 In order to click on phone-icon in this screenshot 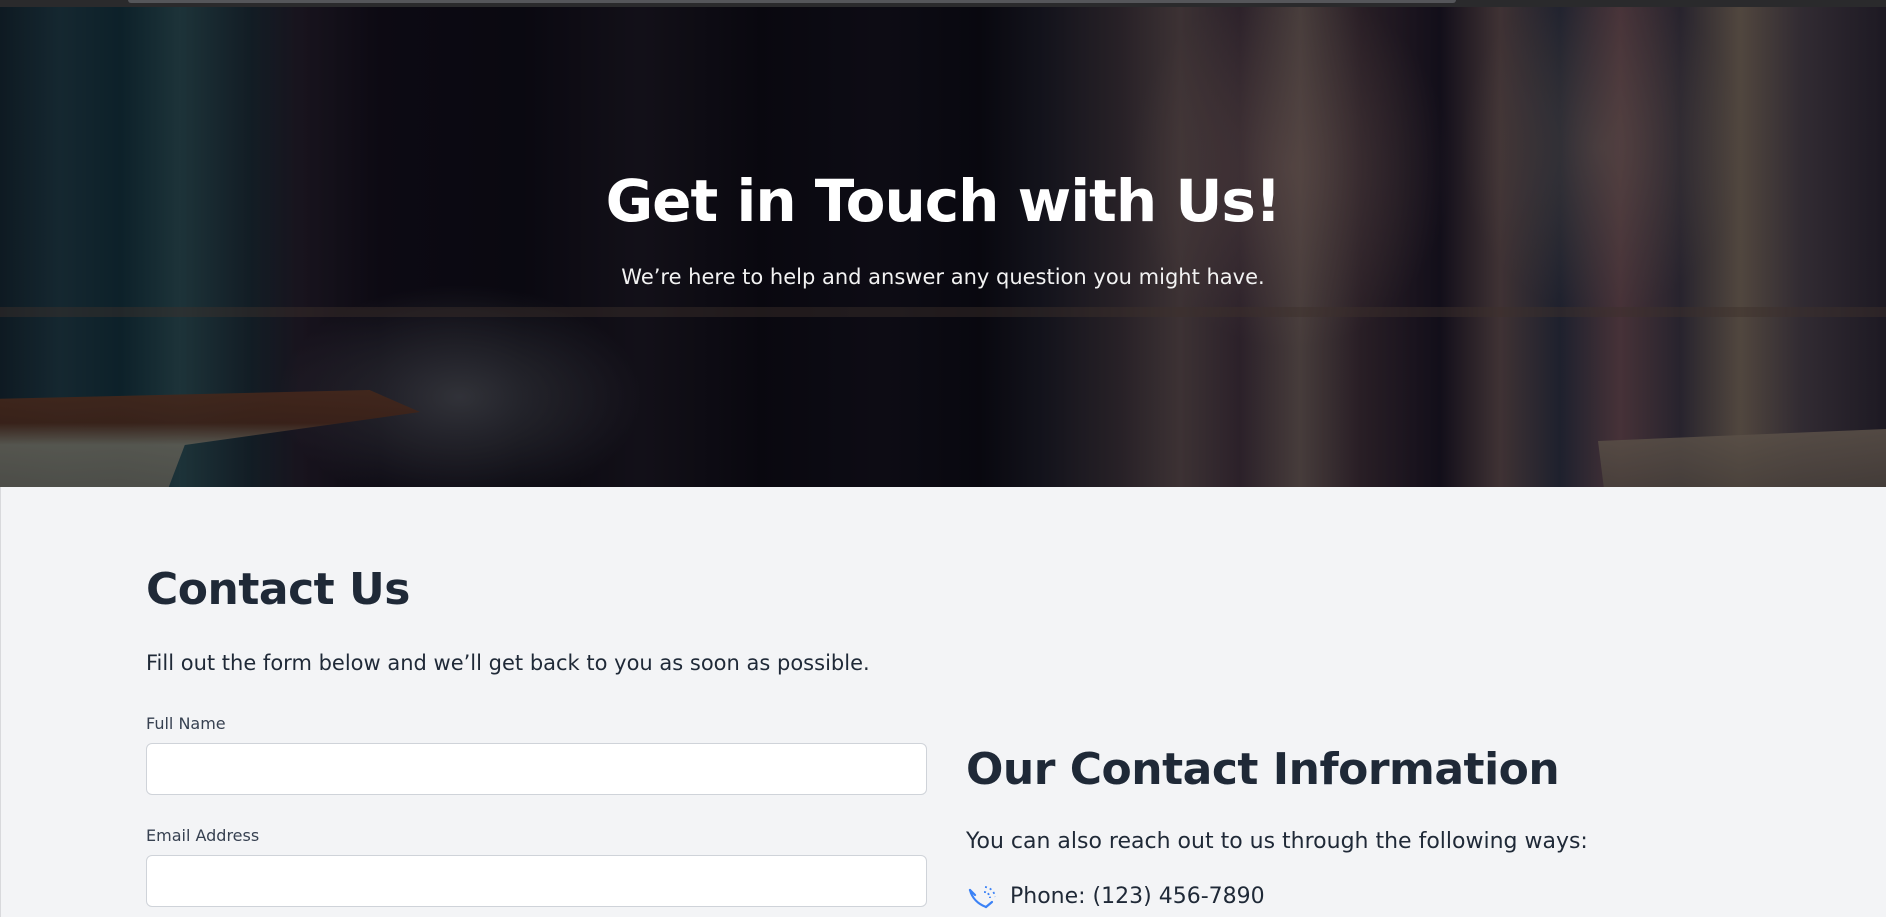, I will do `click(982, 896)`.